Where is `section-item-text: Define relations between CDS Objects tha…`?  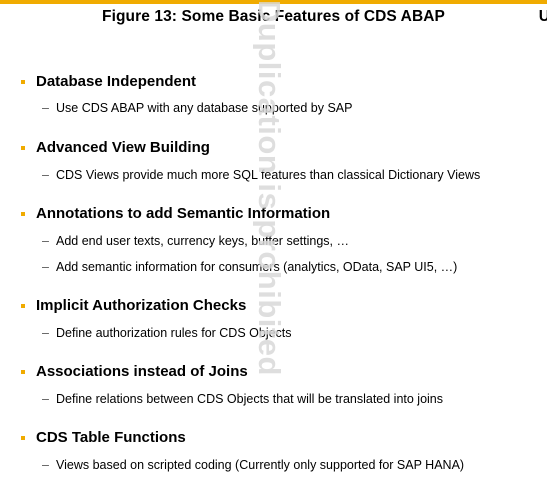 section-item-text: Define relations between CDS Objects tha… is located at coordinates (250, 399).